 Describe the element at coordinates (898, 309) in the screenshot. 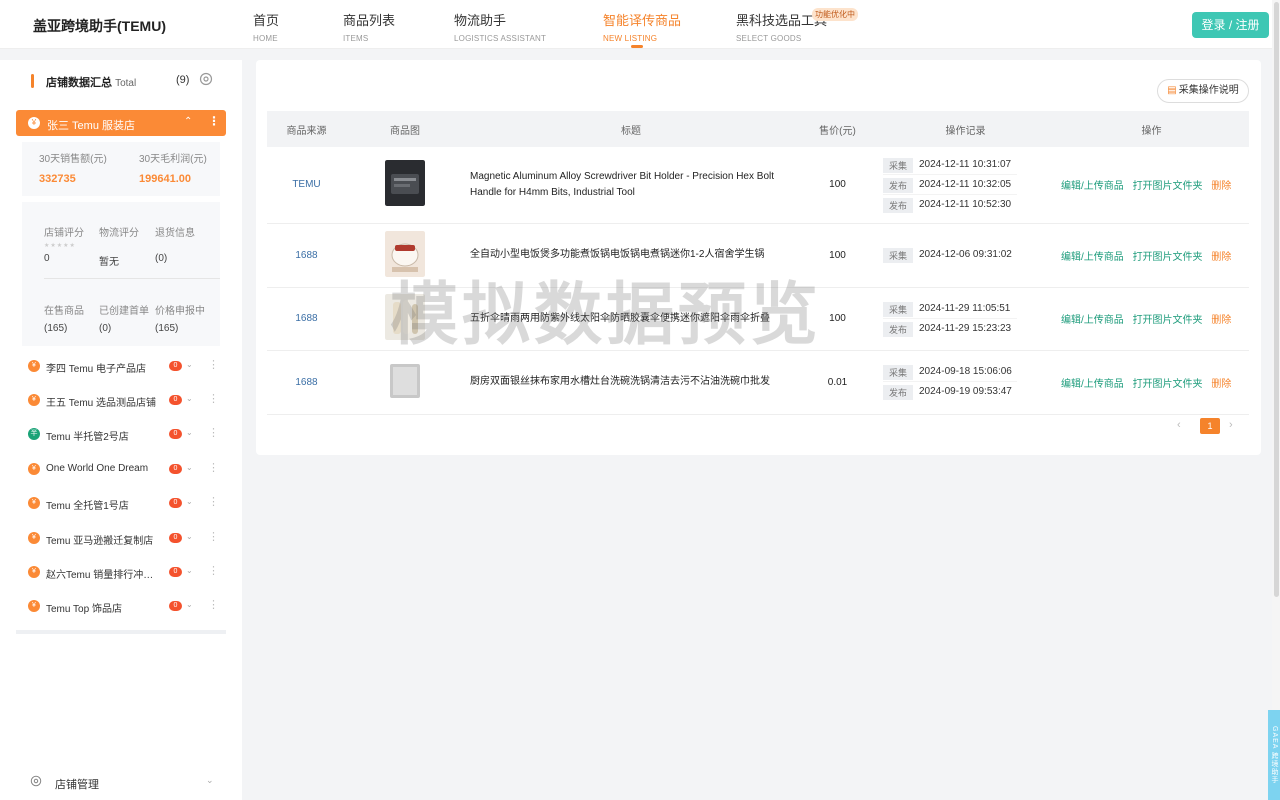

I see `record-tag: 采集` at that location.